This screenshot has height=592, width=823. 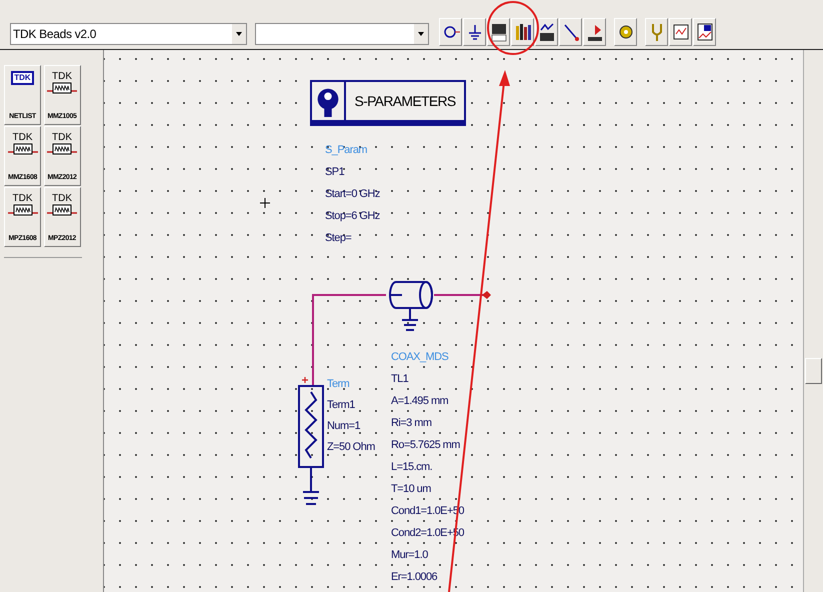 I want to click on parameter-text: L=15.cm., so click(x=412, y=467).